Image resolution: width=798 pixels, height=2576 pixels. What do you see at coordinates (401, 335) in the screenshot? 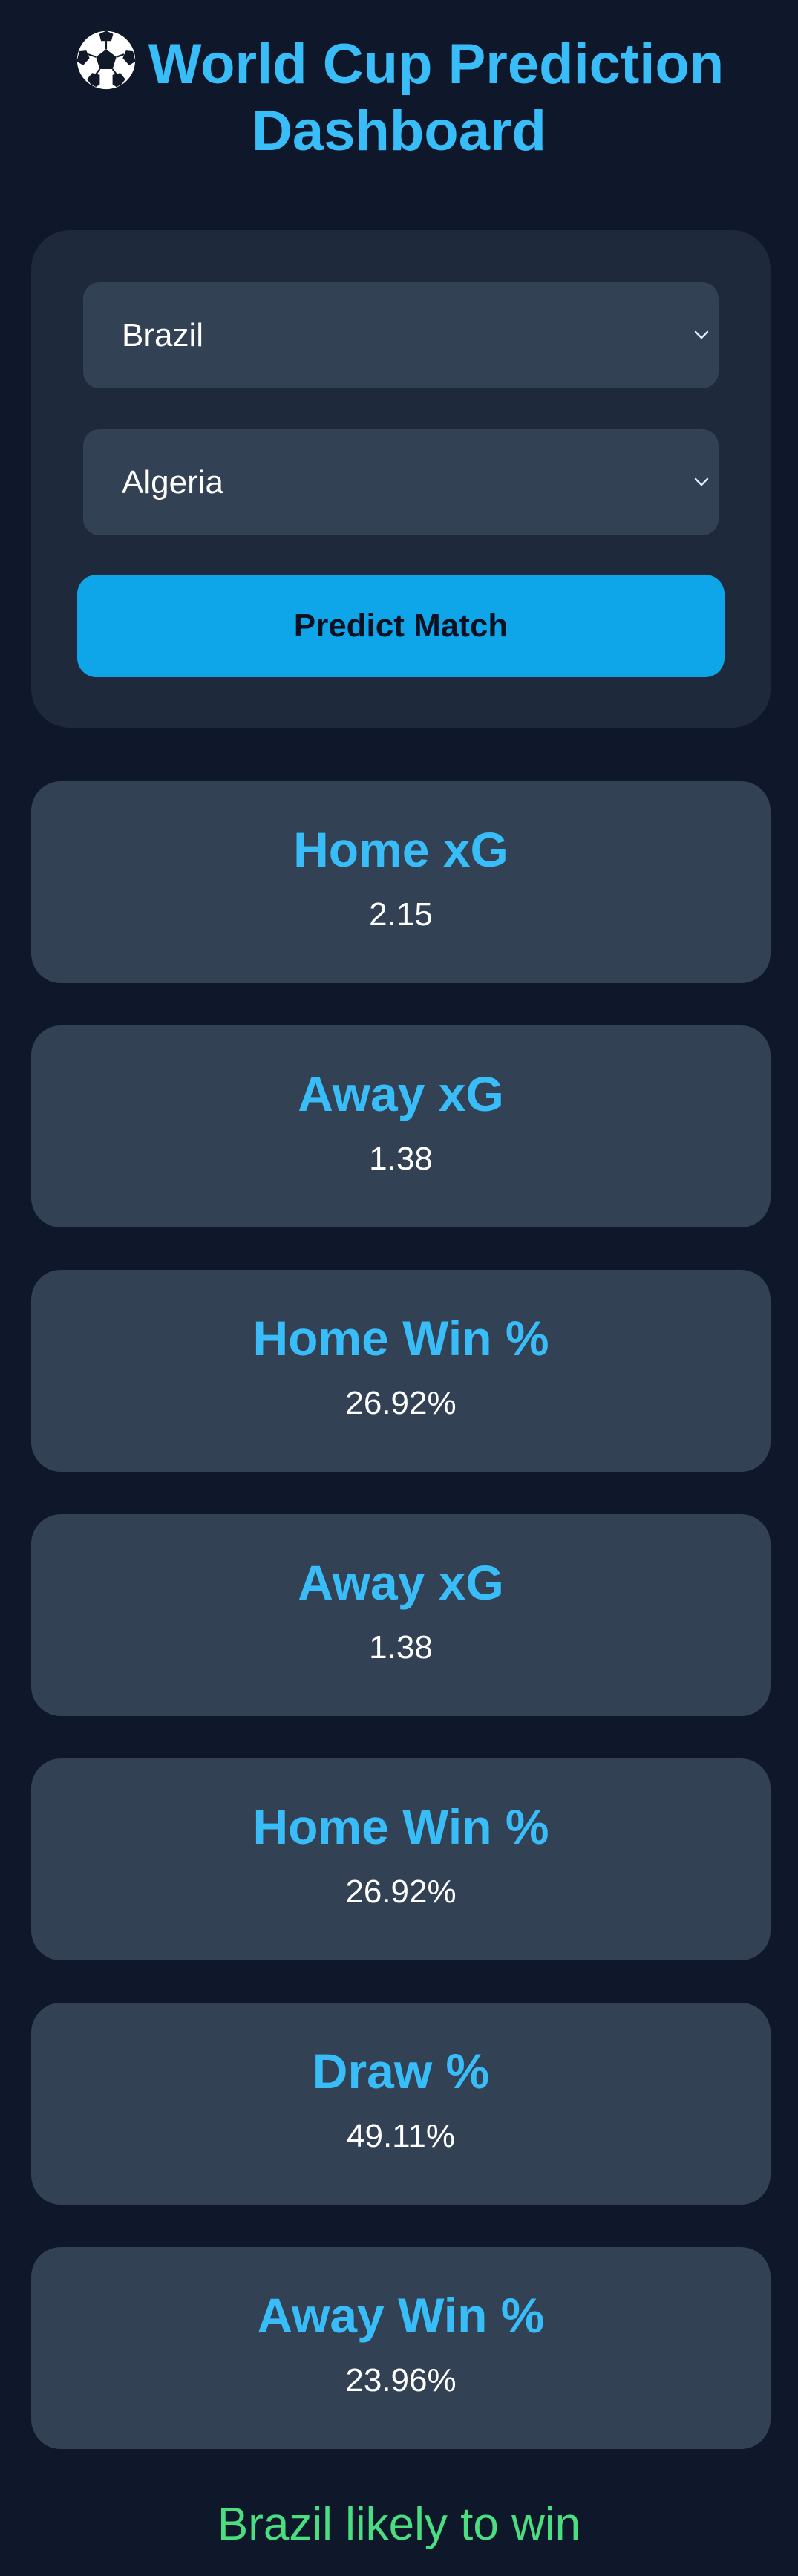
I see `home-team-select: Brazil` at bounding box center [401, 335].